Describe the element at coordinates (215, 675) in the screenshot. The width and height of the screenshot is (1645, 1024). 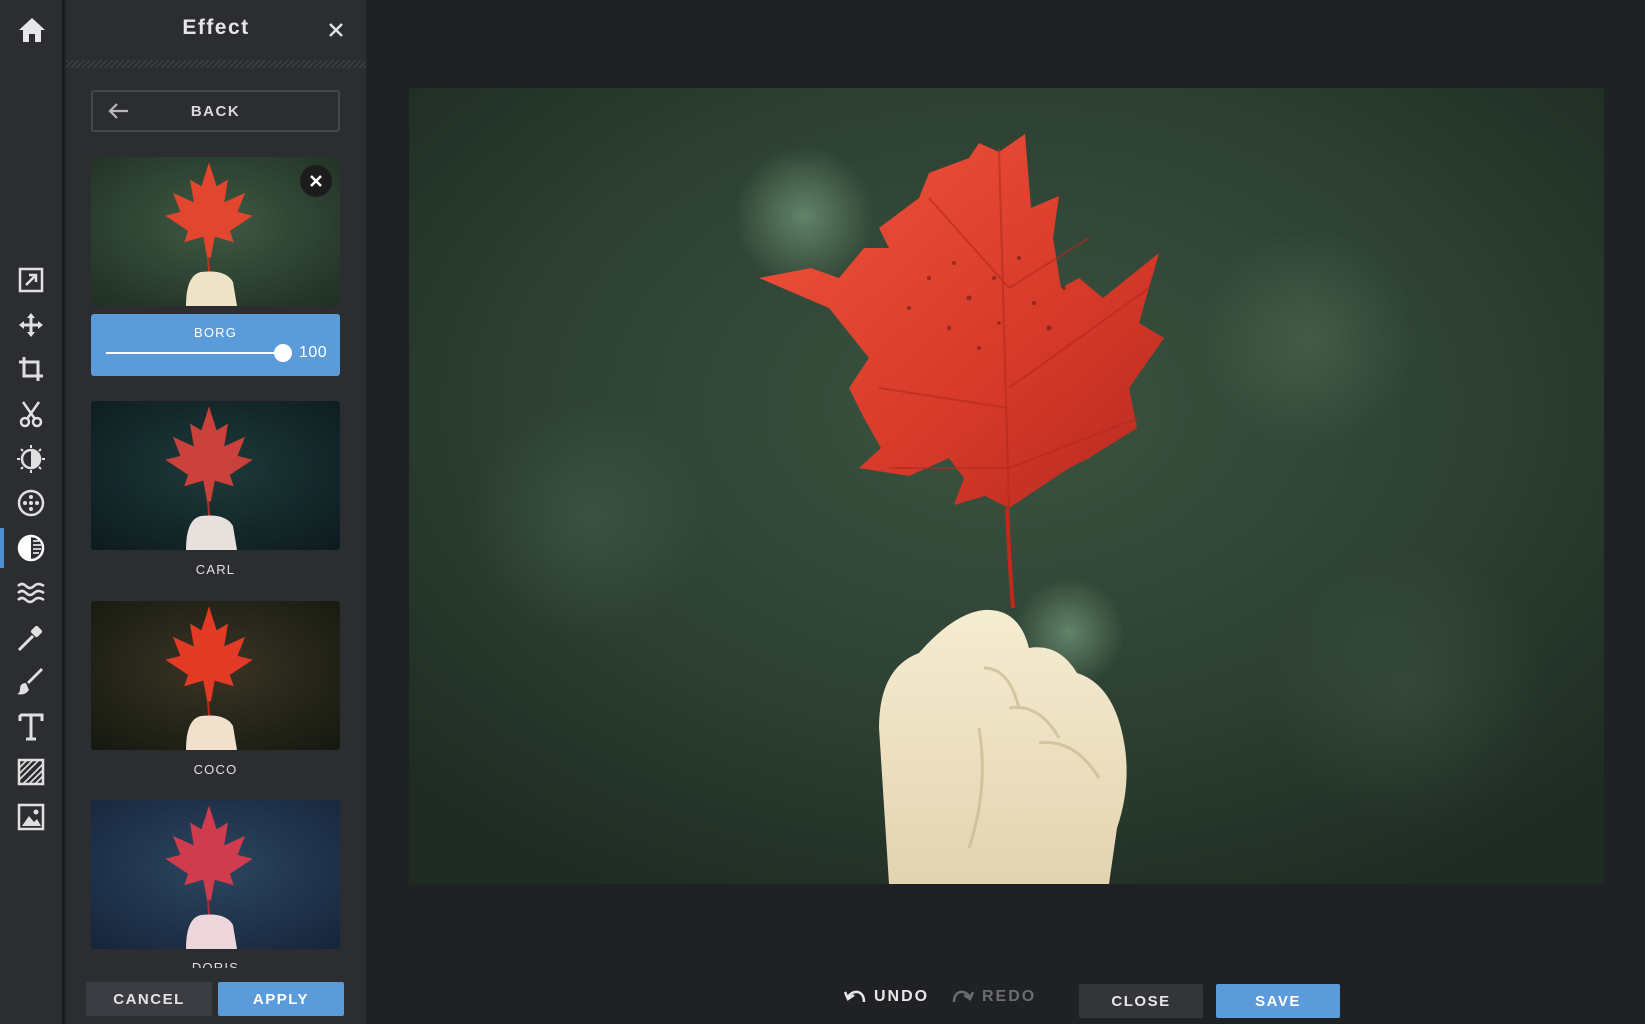
I see `effect-thumbnail-coco` at that location.